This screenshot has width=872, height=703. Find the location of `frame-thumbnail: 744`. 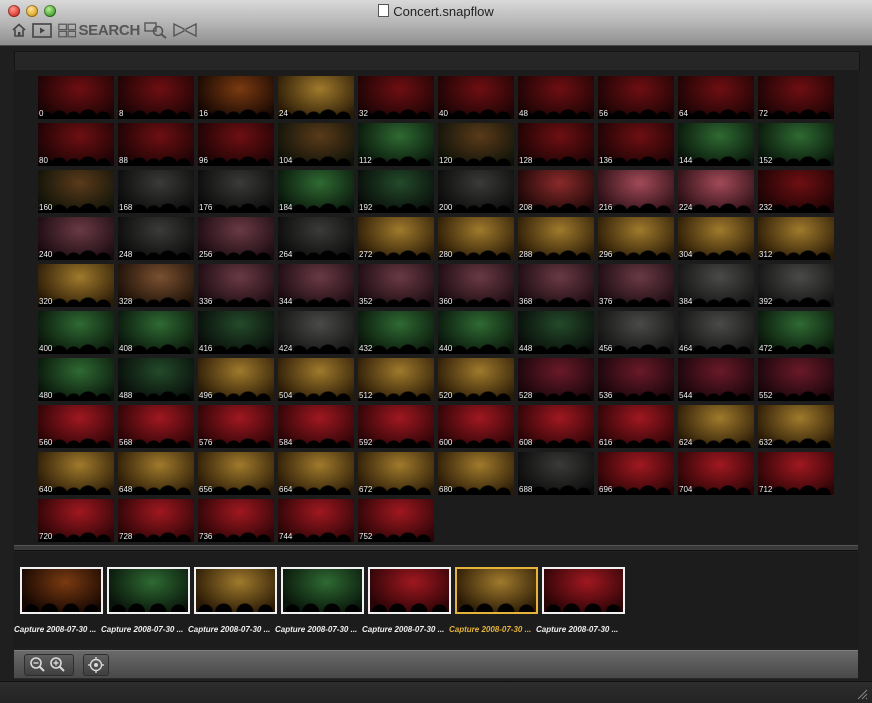

frame-thumbnail: 744 is located at coordinates (316, 520).